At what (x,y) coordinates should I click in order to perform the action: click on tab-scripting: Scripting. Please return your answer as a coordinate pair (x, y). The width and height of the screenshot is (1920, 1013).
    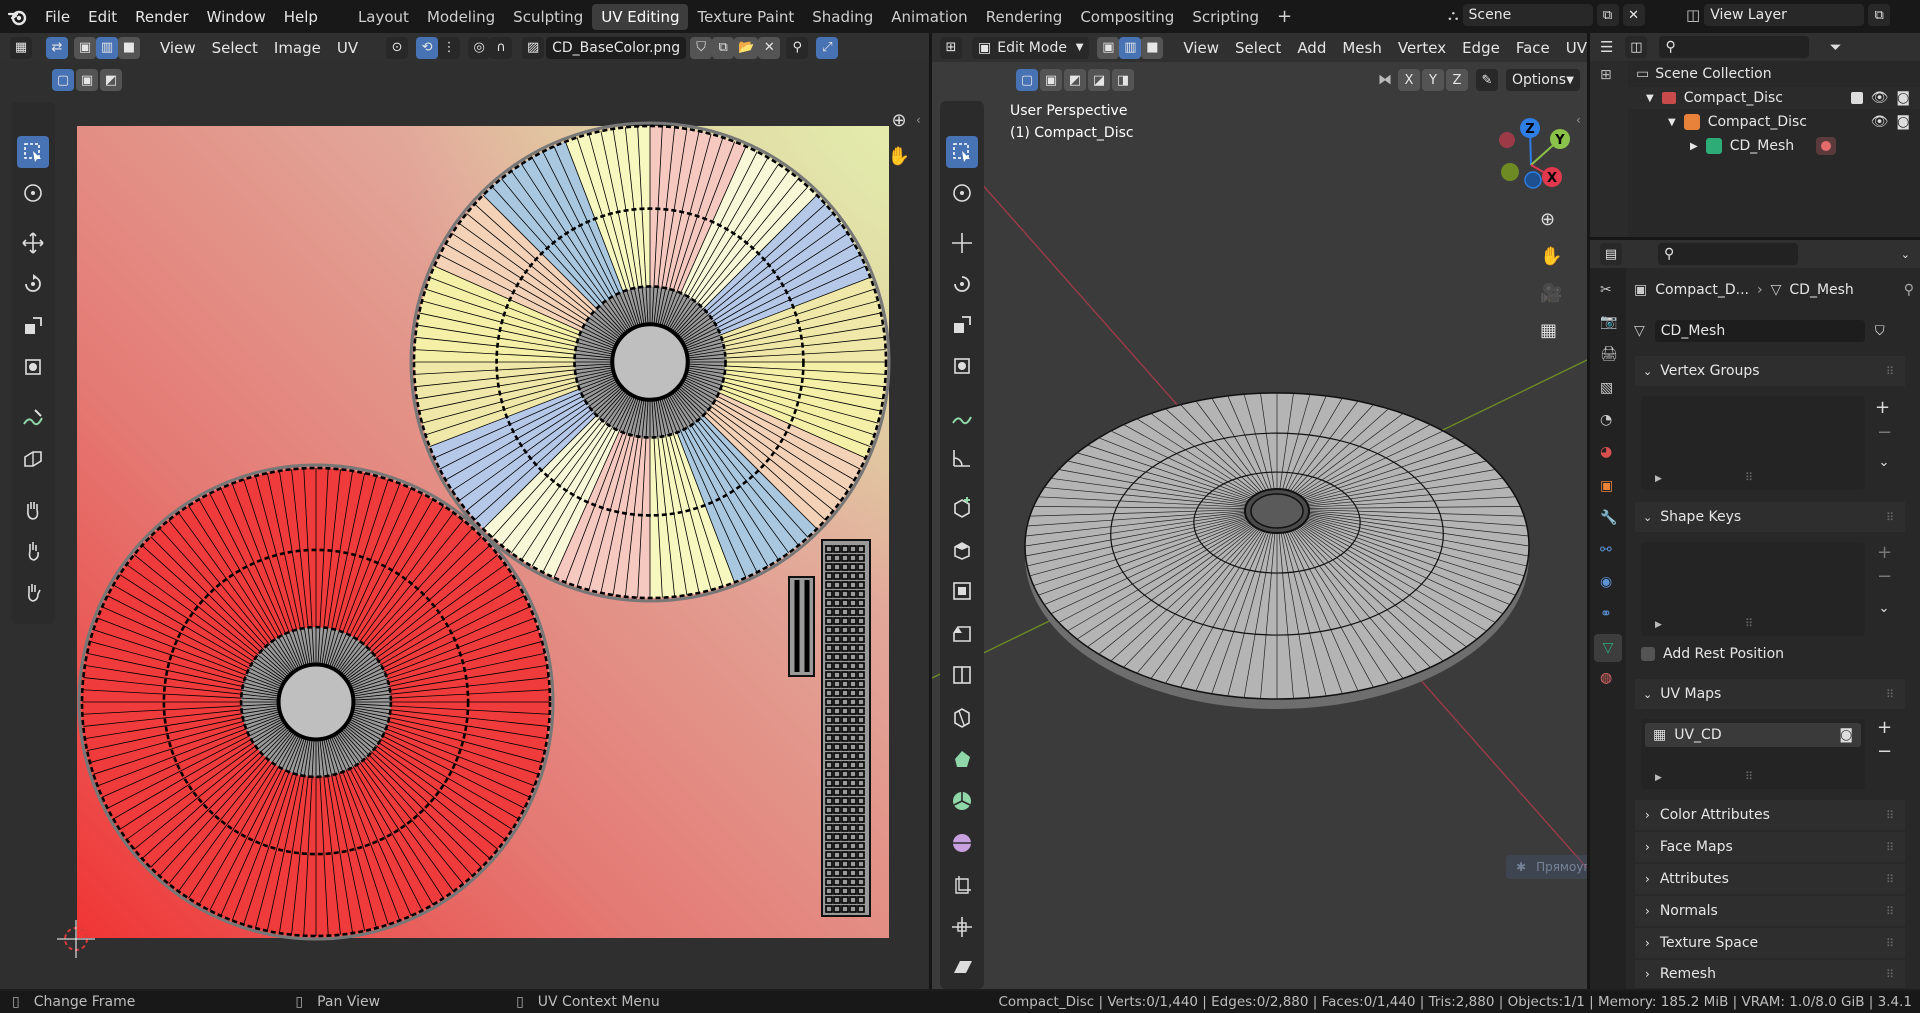
    Looking at the image, I should click on (1225, 17).